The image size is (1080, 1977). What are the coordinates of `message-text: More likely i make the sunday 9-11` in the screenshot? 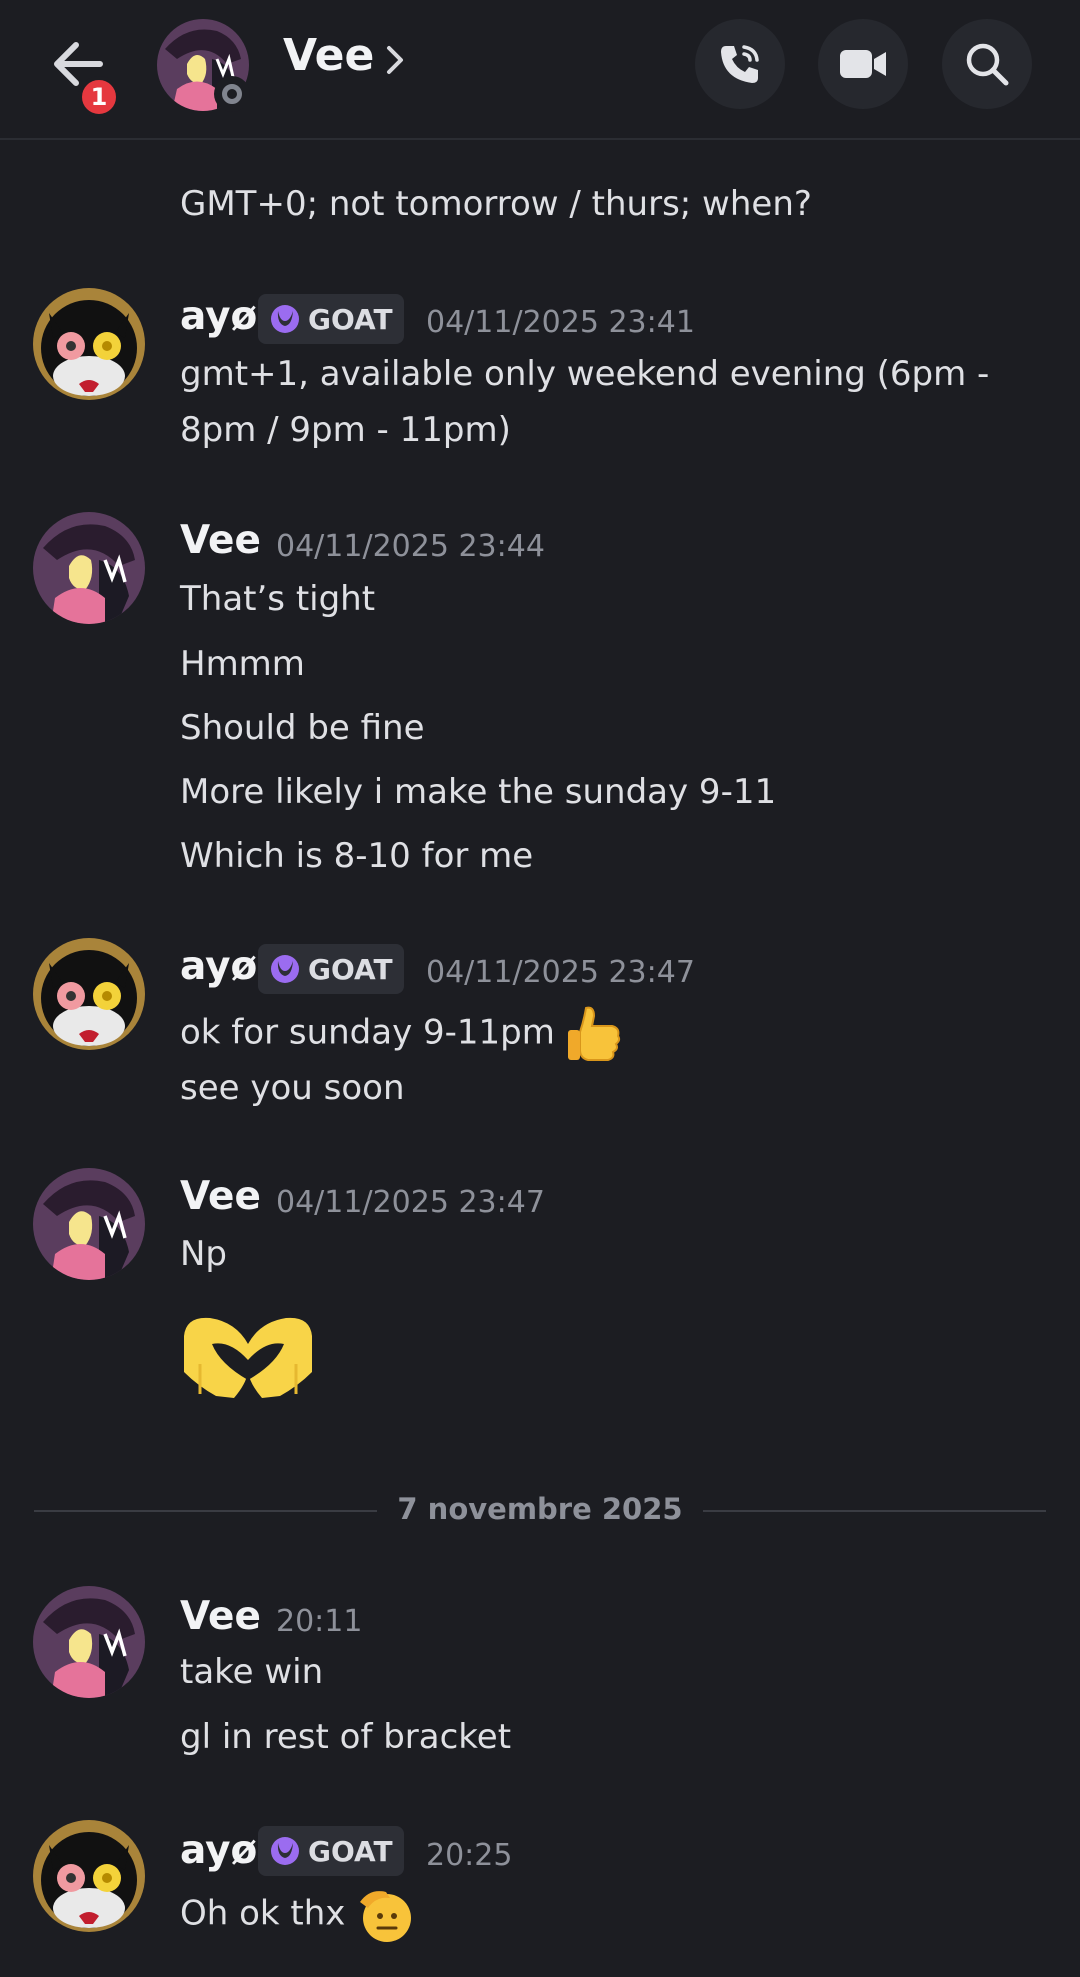 It's located at (478, 792).